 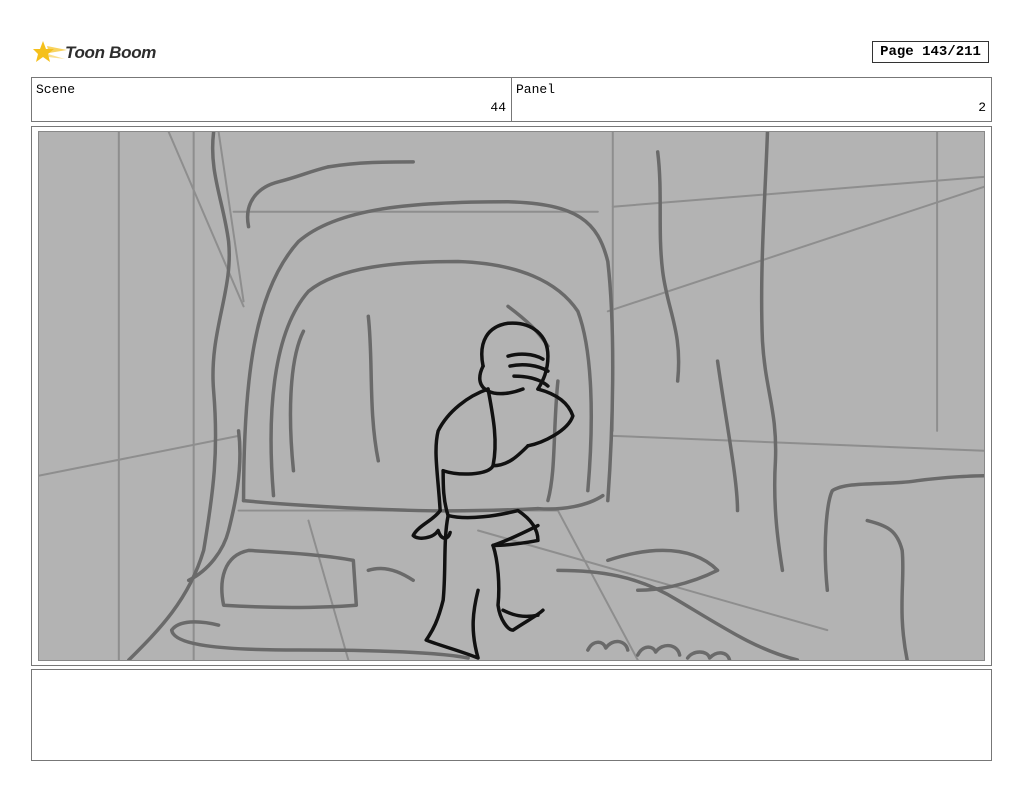 What do you see at coordinates (751, 99) in the screenshot?
I see `panel-cell: Panel 2` at bounding box center [751, 99].